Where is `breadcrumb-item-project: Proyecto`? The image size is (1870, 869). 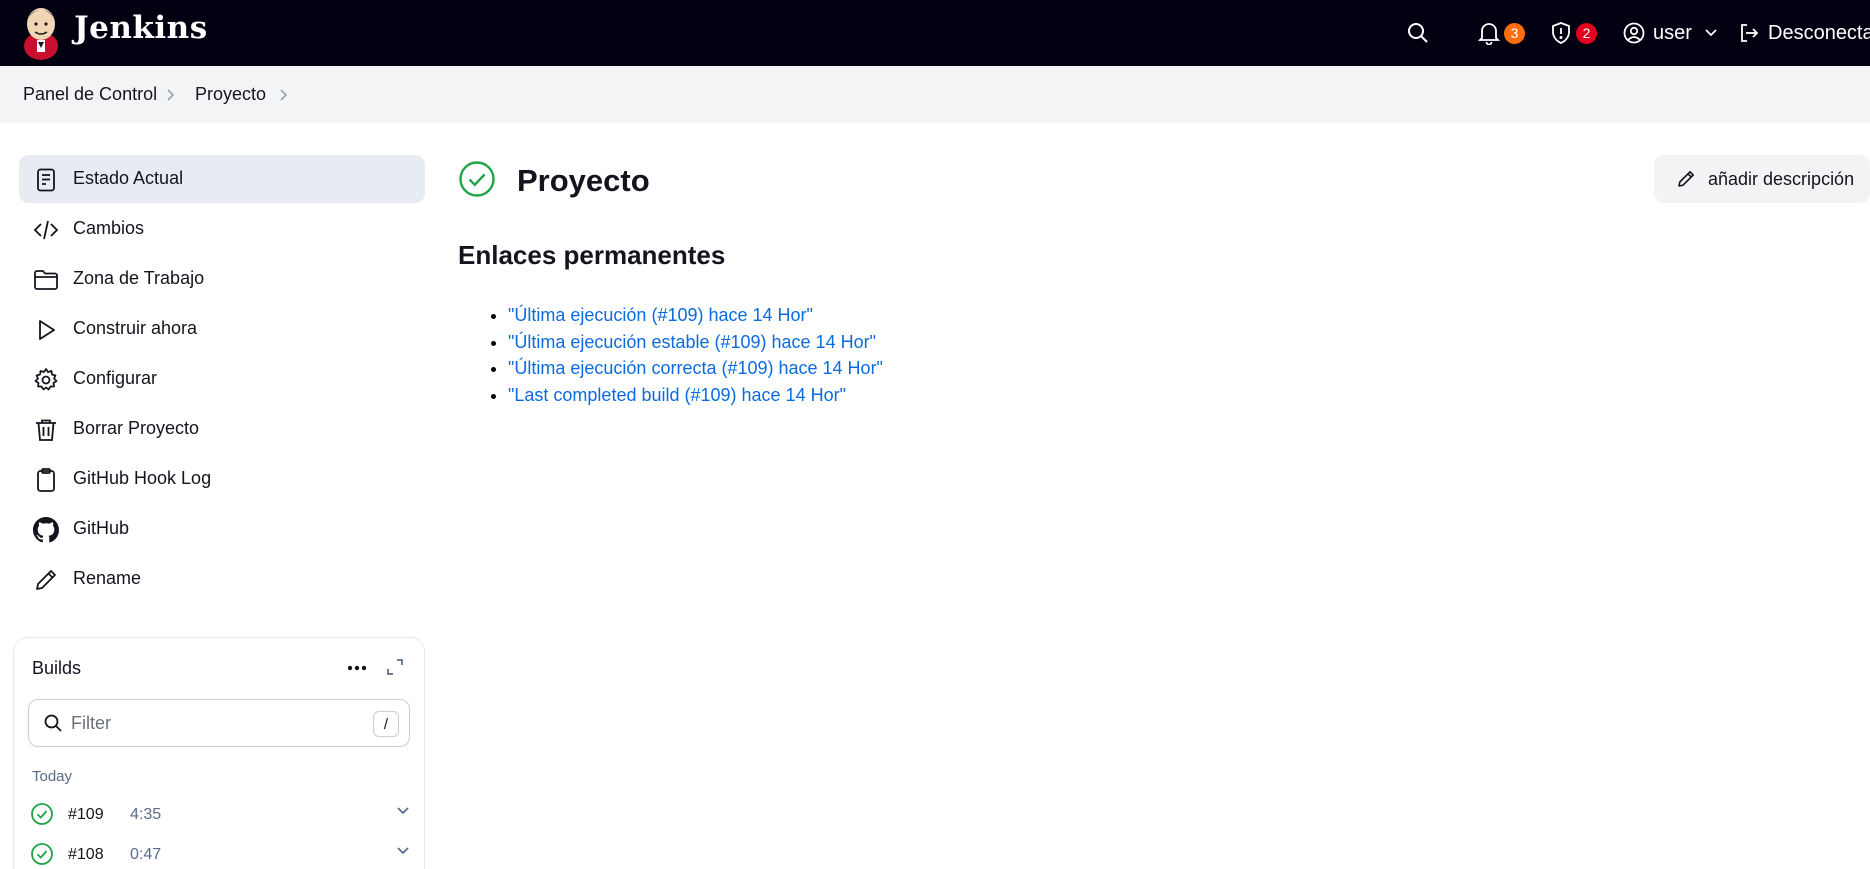 breadcrumb-item-project: Proyecto is located at coordinates (230, 94).